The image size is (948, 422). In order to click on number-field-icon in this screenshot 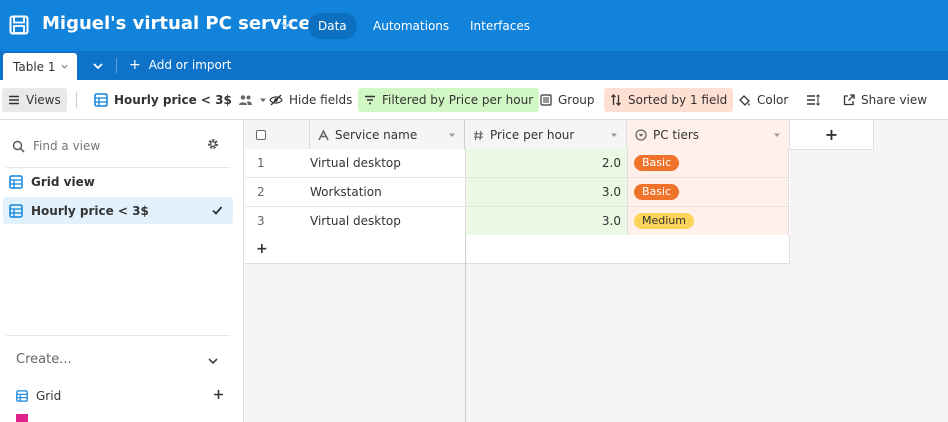, I will do `click(478, 135)`.